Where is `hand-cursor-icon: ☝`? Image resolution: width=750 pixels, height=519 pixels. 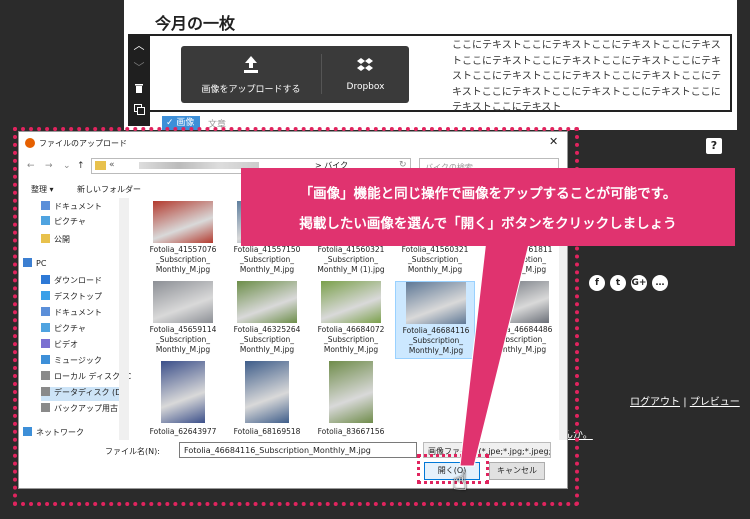 hand-cursor-icon: ☝ is located at coordinates (460, 482).